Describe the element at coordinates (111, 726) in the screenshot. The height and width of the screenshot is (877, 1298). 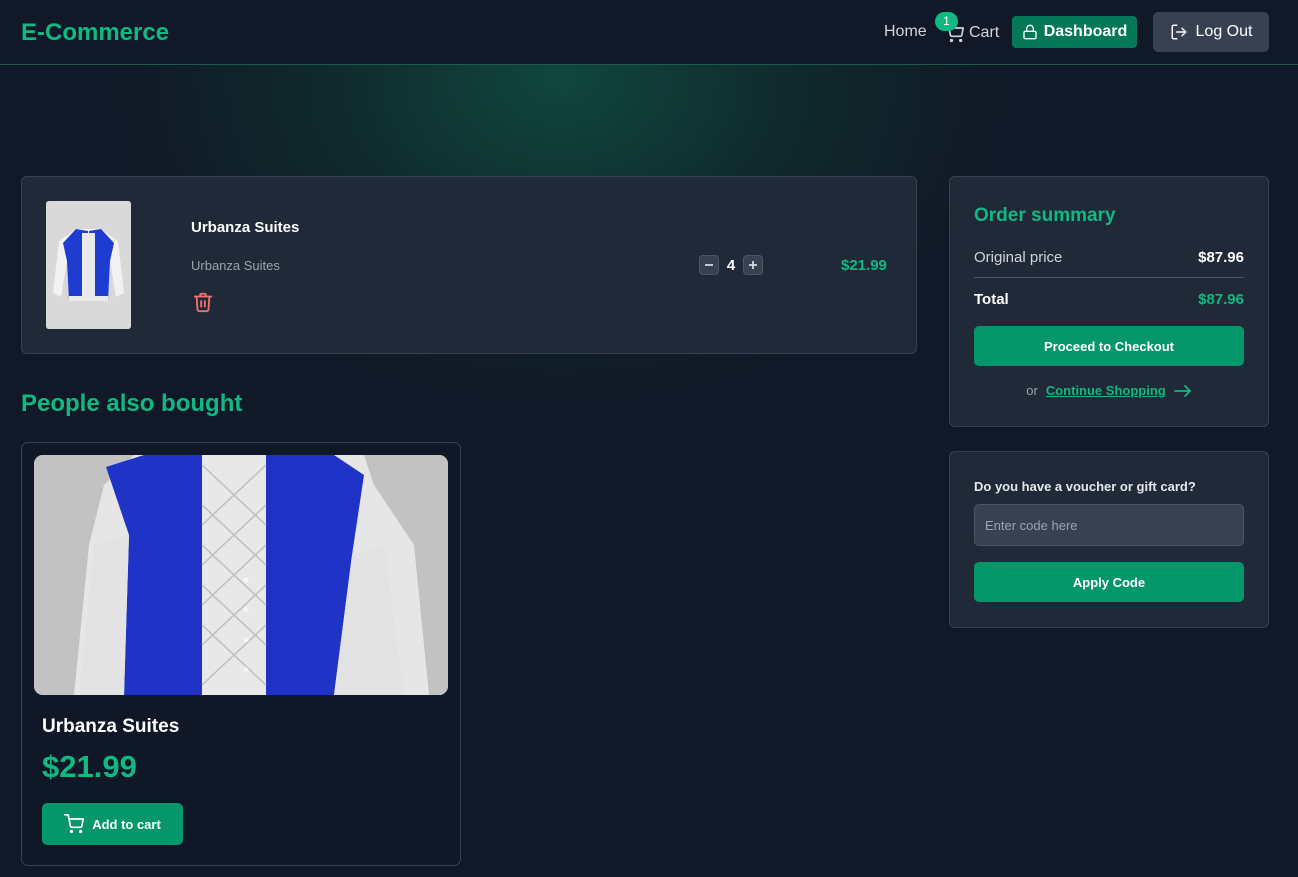
I see `recommended-product-name: Urbanza Suites` at that location.